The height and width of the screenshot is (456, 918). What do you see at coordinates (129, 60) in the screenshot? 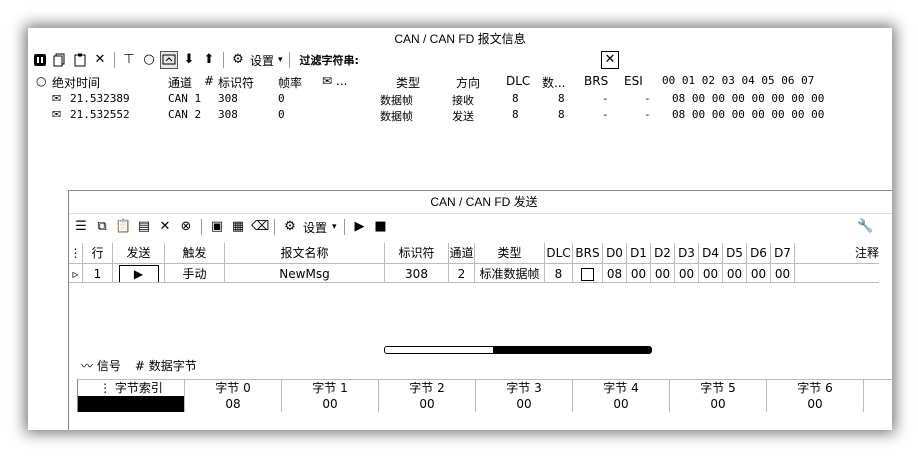
I see `filter-top-icon: ⊤` at bounding box center [129, 60].